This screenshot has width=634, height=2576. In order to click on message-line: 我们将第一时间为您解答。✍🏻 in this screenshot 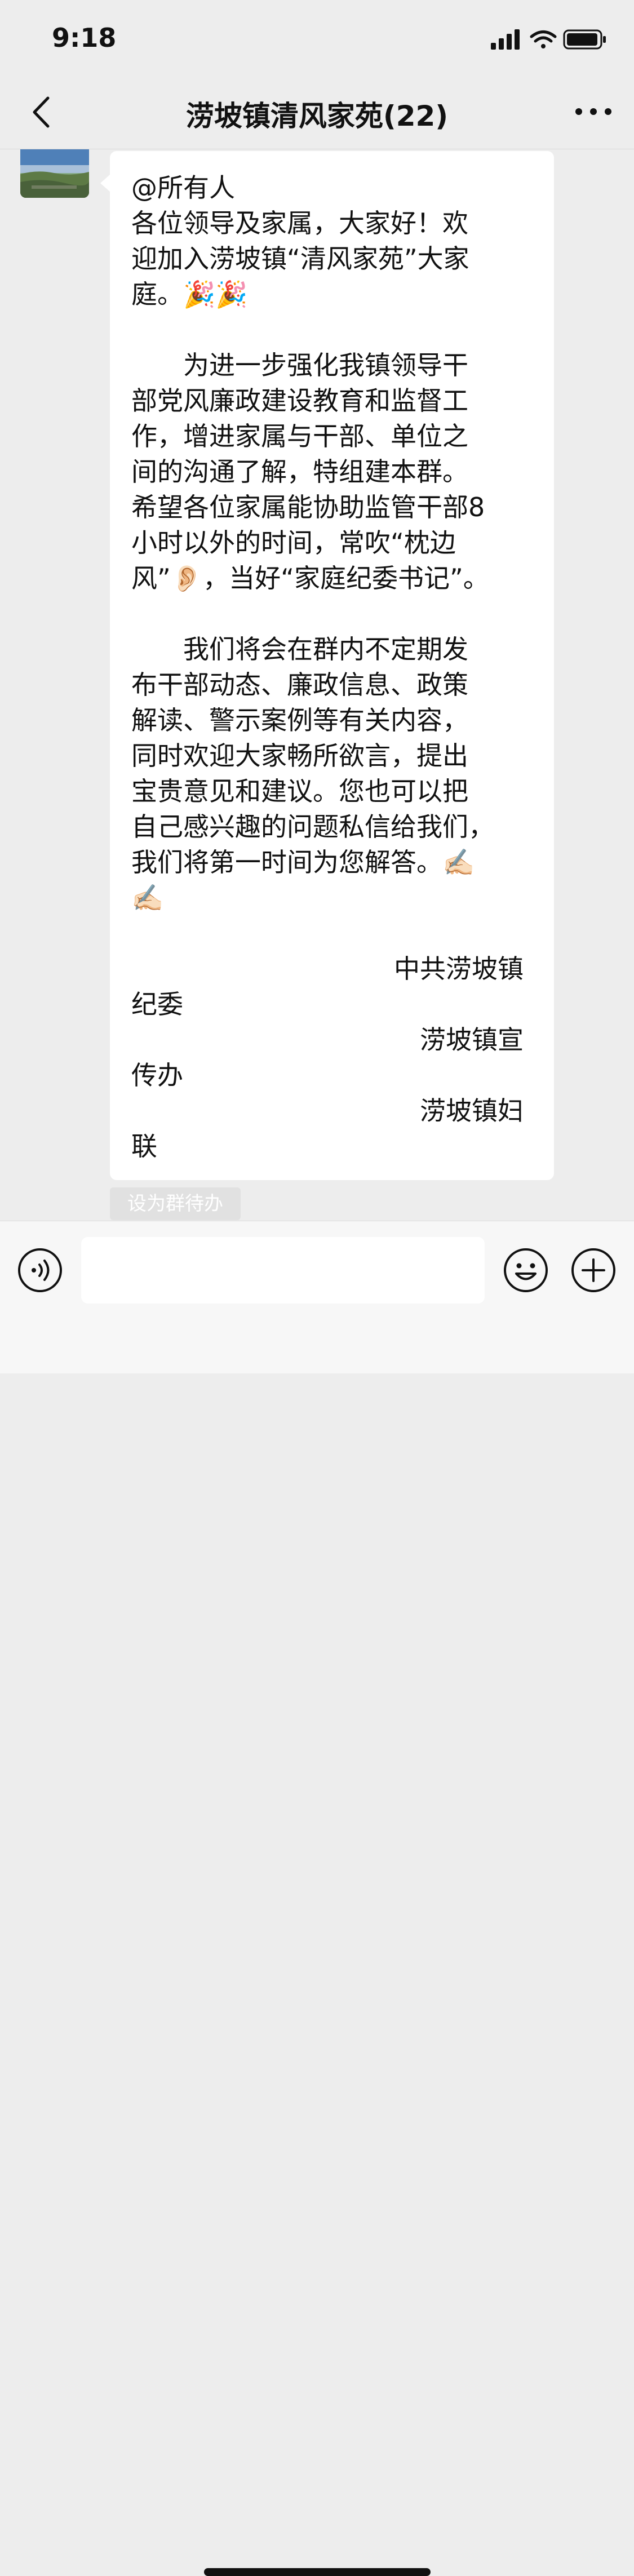, I will do `click(303, 862)`.